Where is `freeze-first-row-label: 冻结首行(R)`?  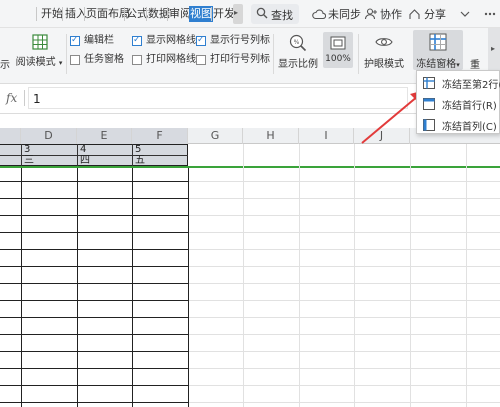 freeze-first-row-label: 冻结首行(R) is located at coordinates (469, 106).